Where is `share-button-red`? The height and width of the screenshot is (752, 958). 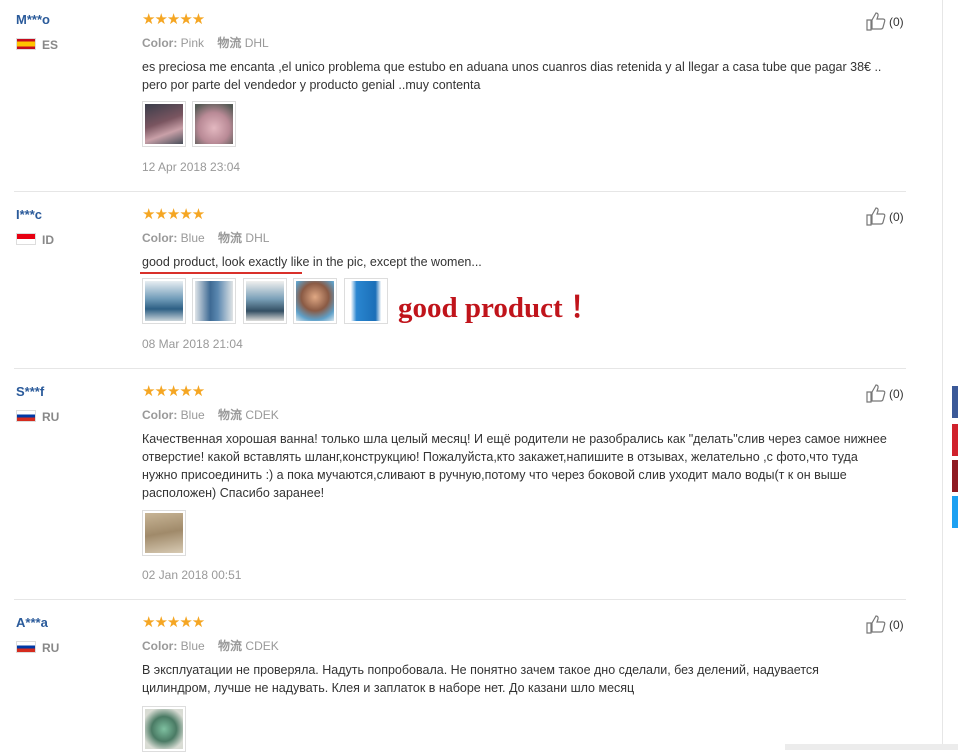
share-button-red is located at coordinates (955, 440).